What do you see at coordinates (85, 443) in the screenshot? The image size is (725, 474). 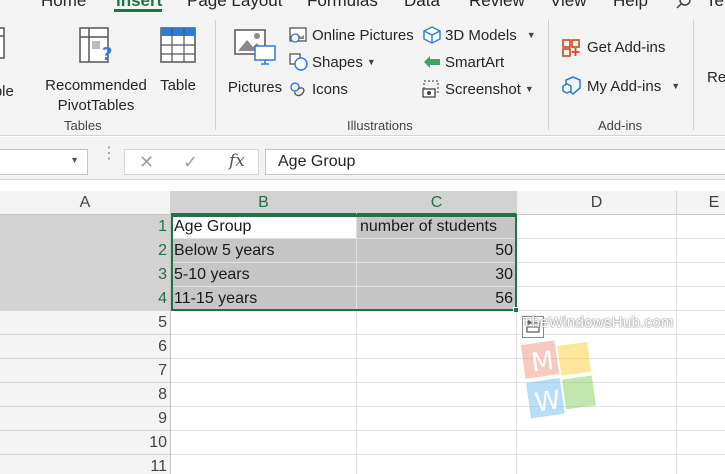 I see `row-header: 10` at bounding box center [85, 443].